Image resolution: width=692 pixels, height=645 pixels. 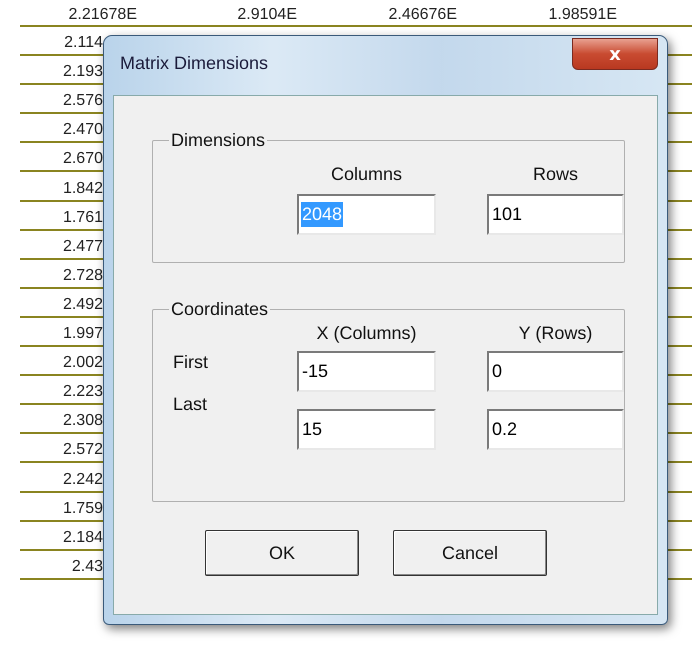 What do you see at coordinates (555, 174) in the screenshot?
I see `column-label: Rows` at bounding box center [555, 174].